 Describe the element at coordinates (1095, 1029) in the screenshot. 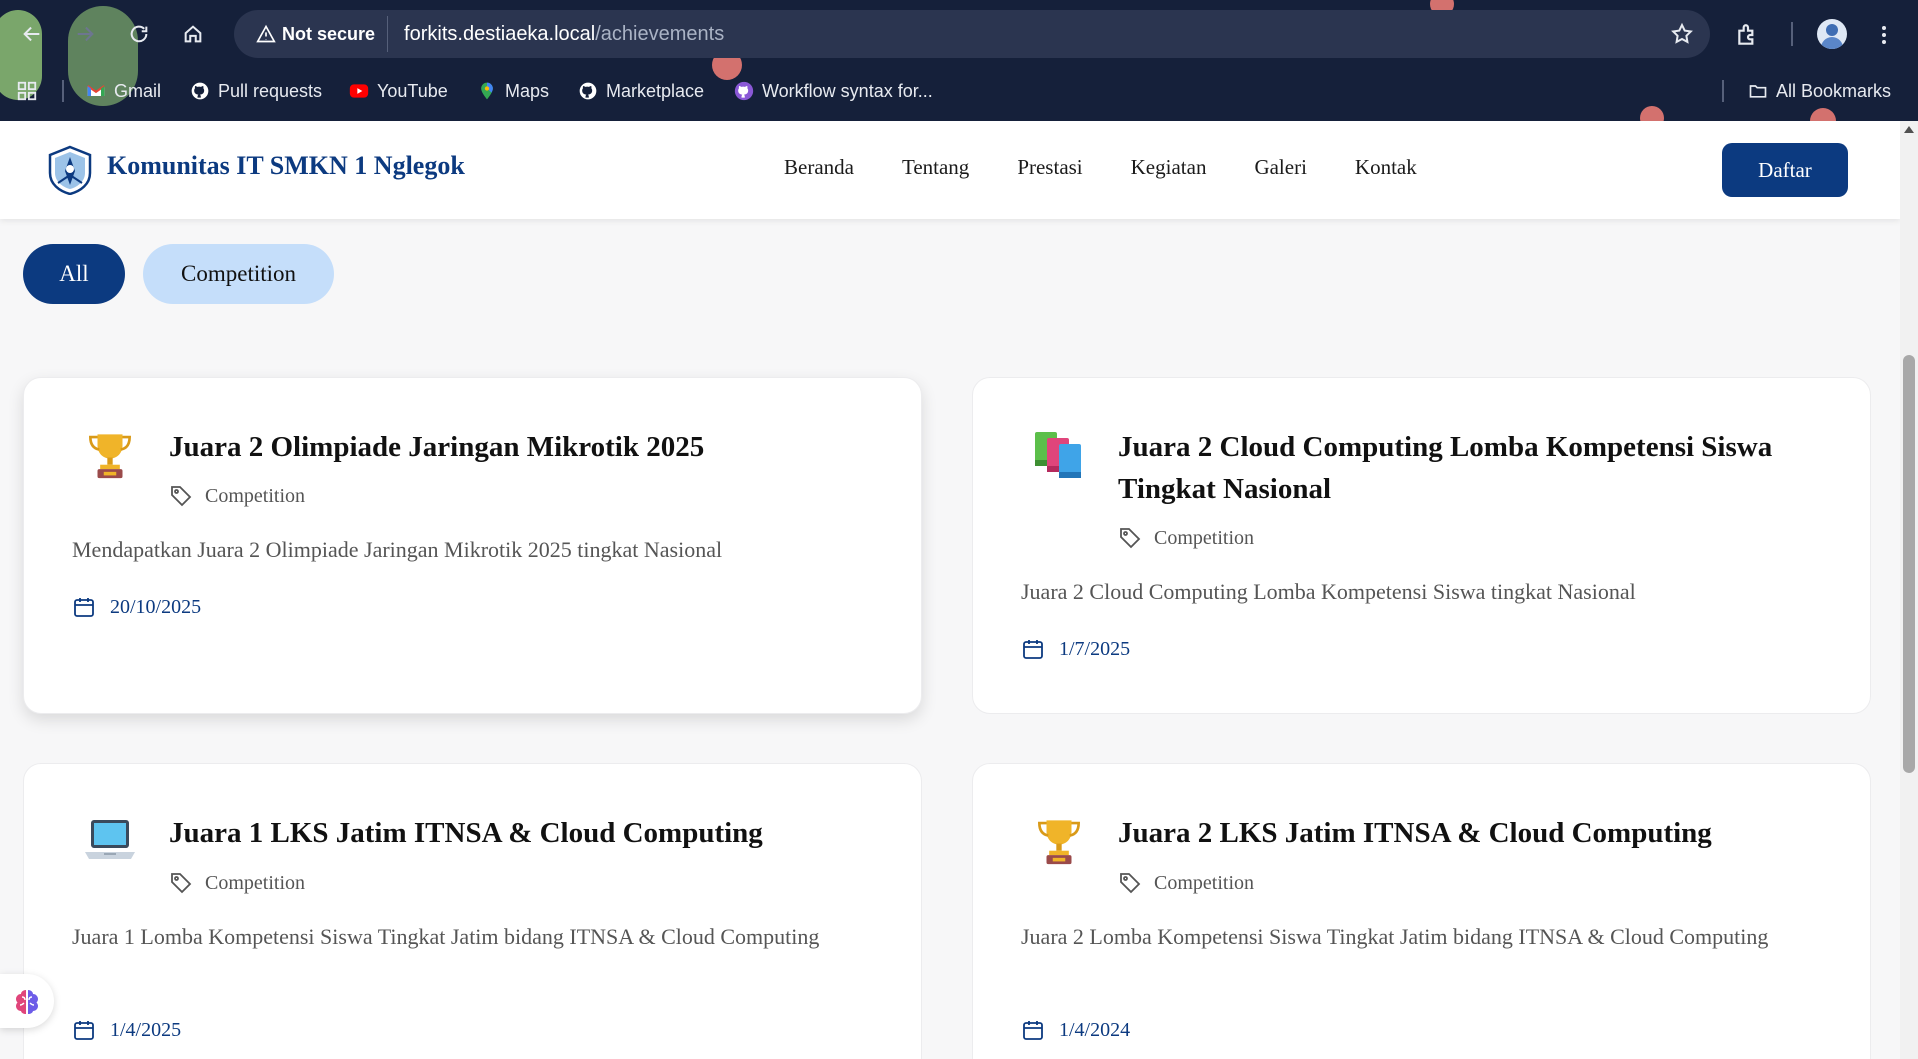

I see `date-label: 1/4/2024` at that location.